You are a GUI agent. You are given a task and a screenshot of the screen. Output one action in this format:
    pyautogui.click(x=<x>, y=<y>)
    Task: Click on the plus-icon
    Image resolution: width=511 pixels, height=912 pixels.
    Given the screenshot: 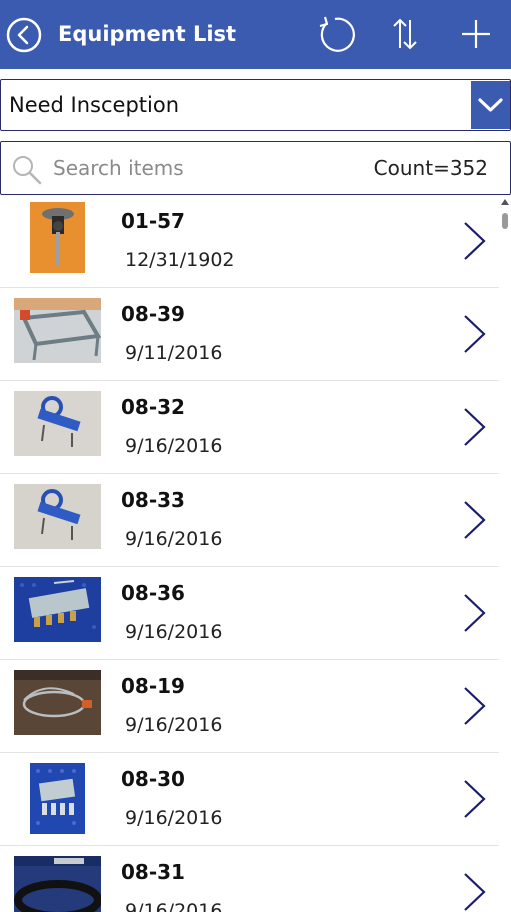 What is the action you would take?
    pyautogui.click(x=476, y=34)
    